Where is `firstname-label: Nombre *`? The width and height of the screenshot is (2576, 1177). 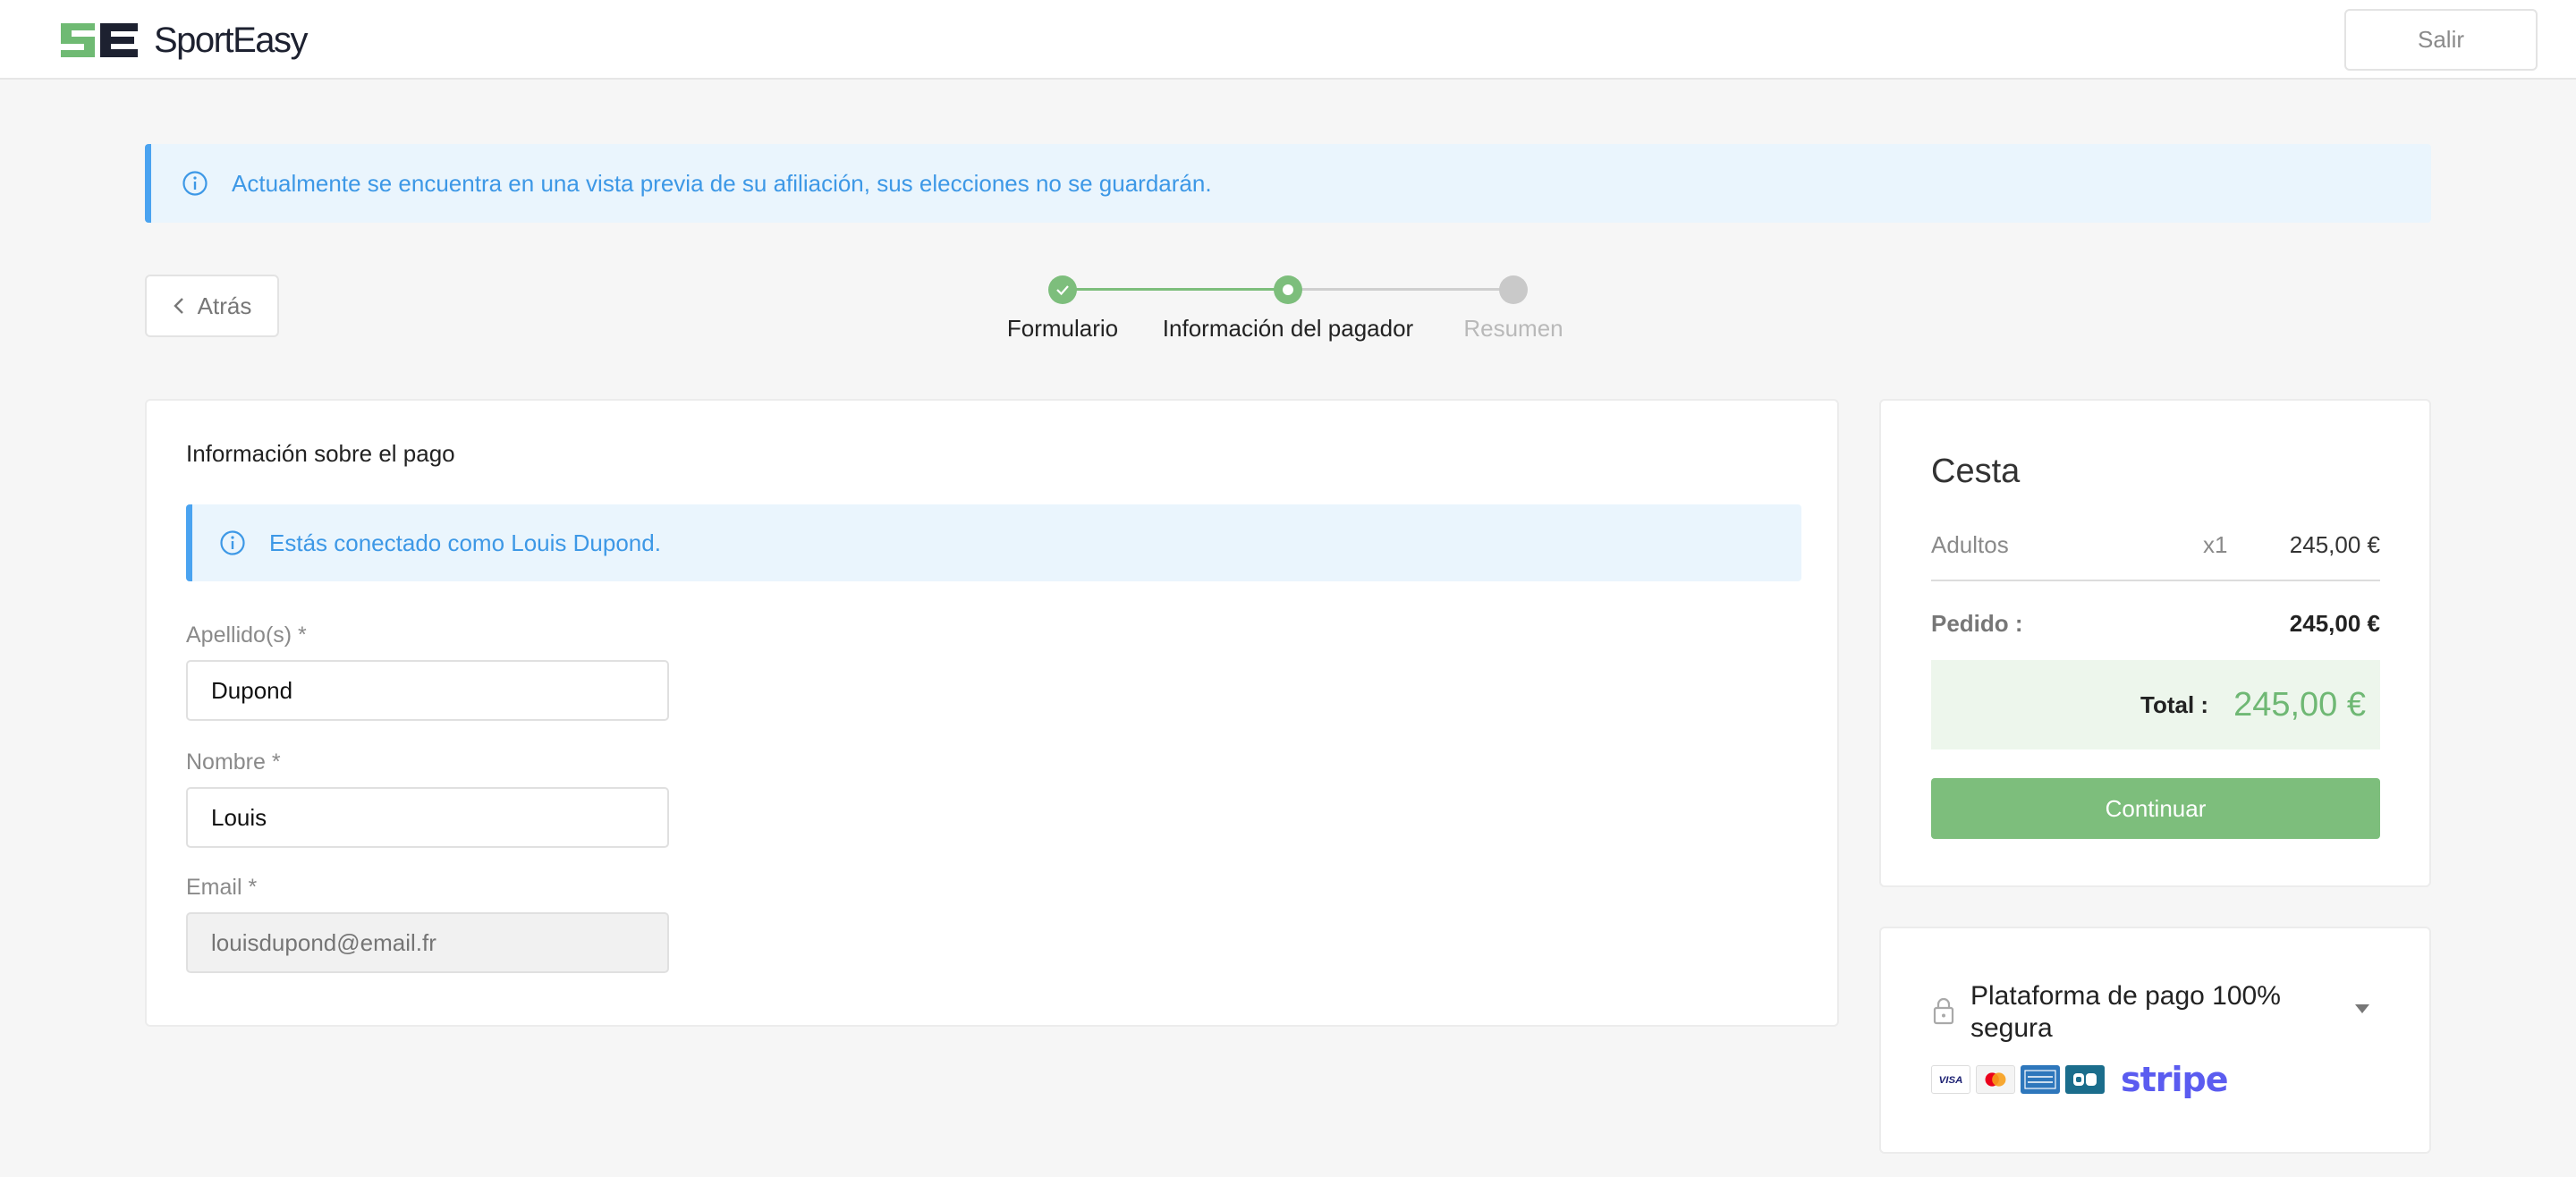 firstname-label: Nombre * is located at coordinates (233, 762).